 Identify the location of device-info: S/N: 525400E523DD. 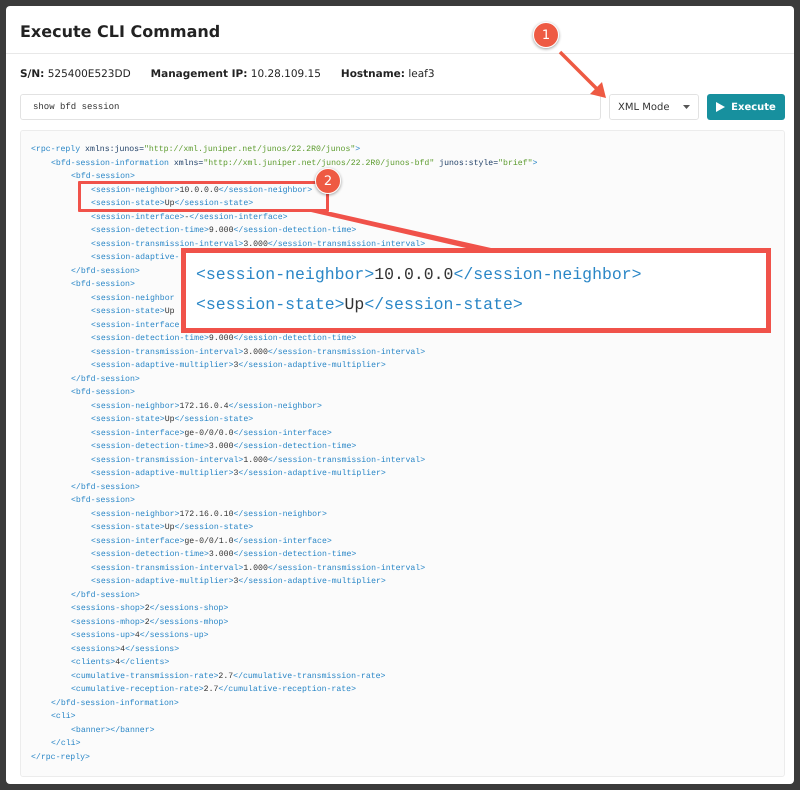
(75, 74).